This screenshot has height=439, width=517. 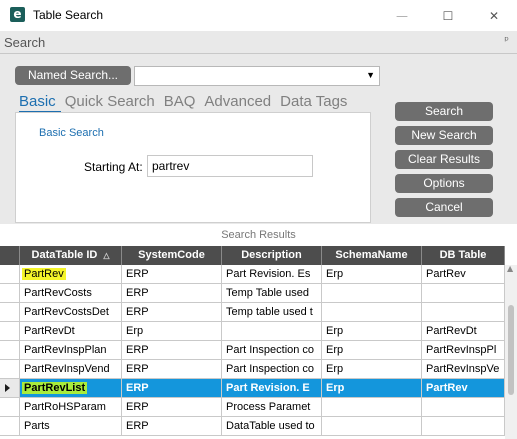 I want to click on column-header-db-table: DB Table, so click(x=463, y=255).